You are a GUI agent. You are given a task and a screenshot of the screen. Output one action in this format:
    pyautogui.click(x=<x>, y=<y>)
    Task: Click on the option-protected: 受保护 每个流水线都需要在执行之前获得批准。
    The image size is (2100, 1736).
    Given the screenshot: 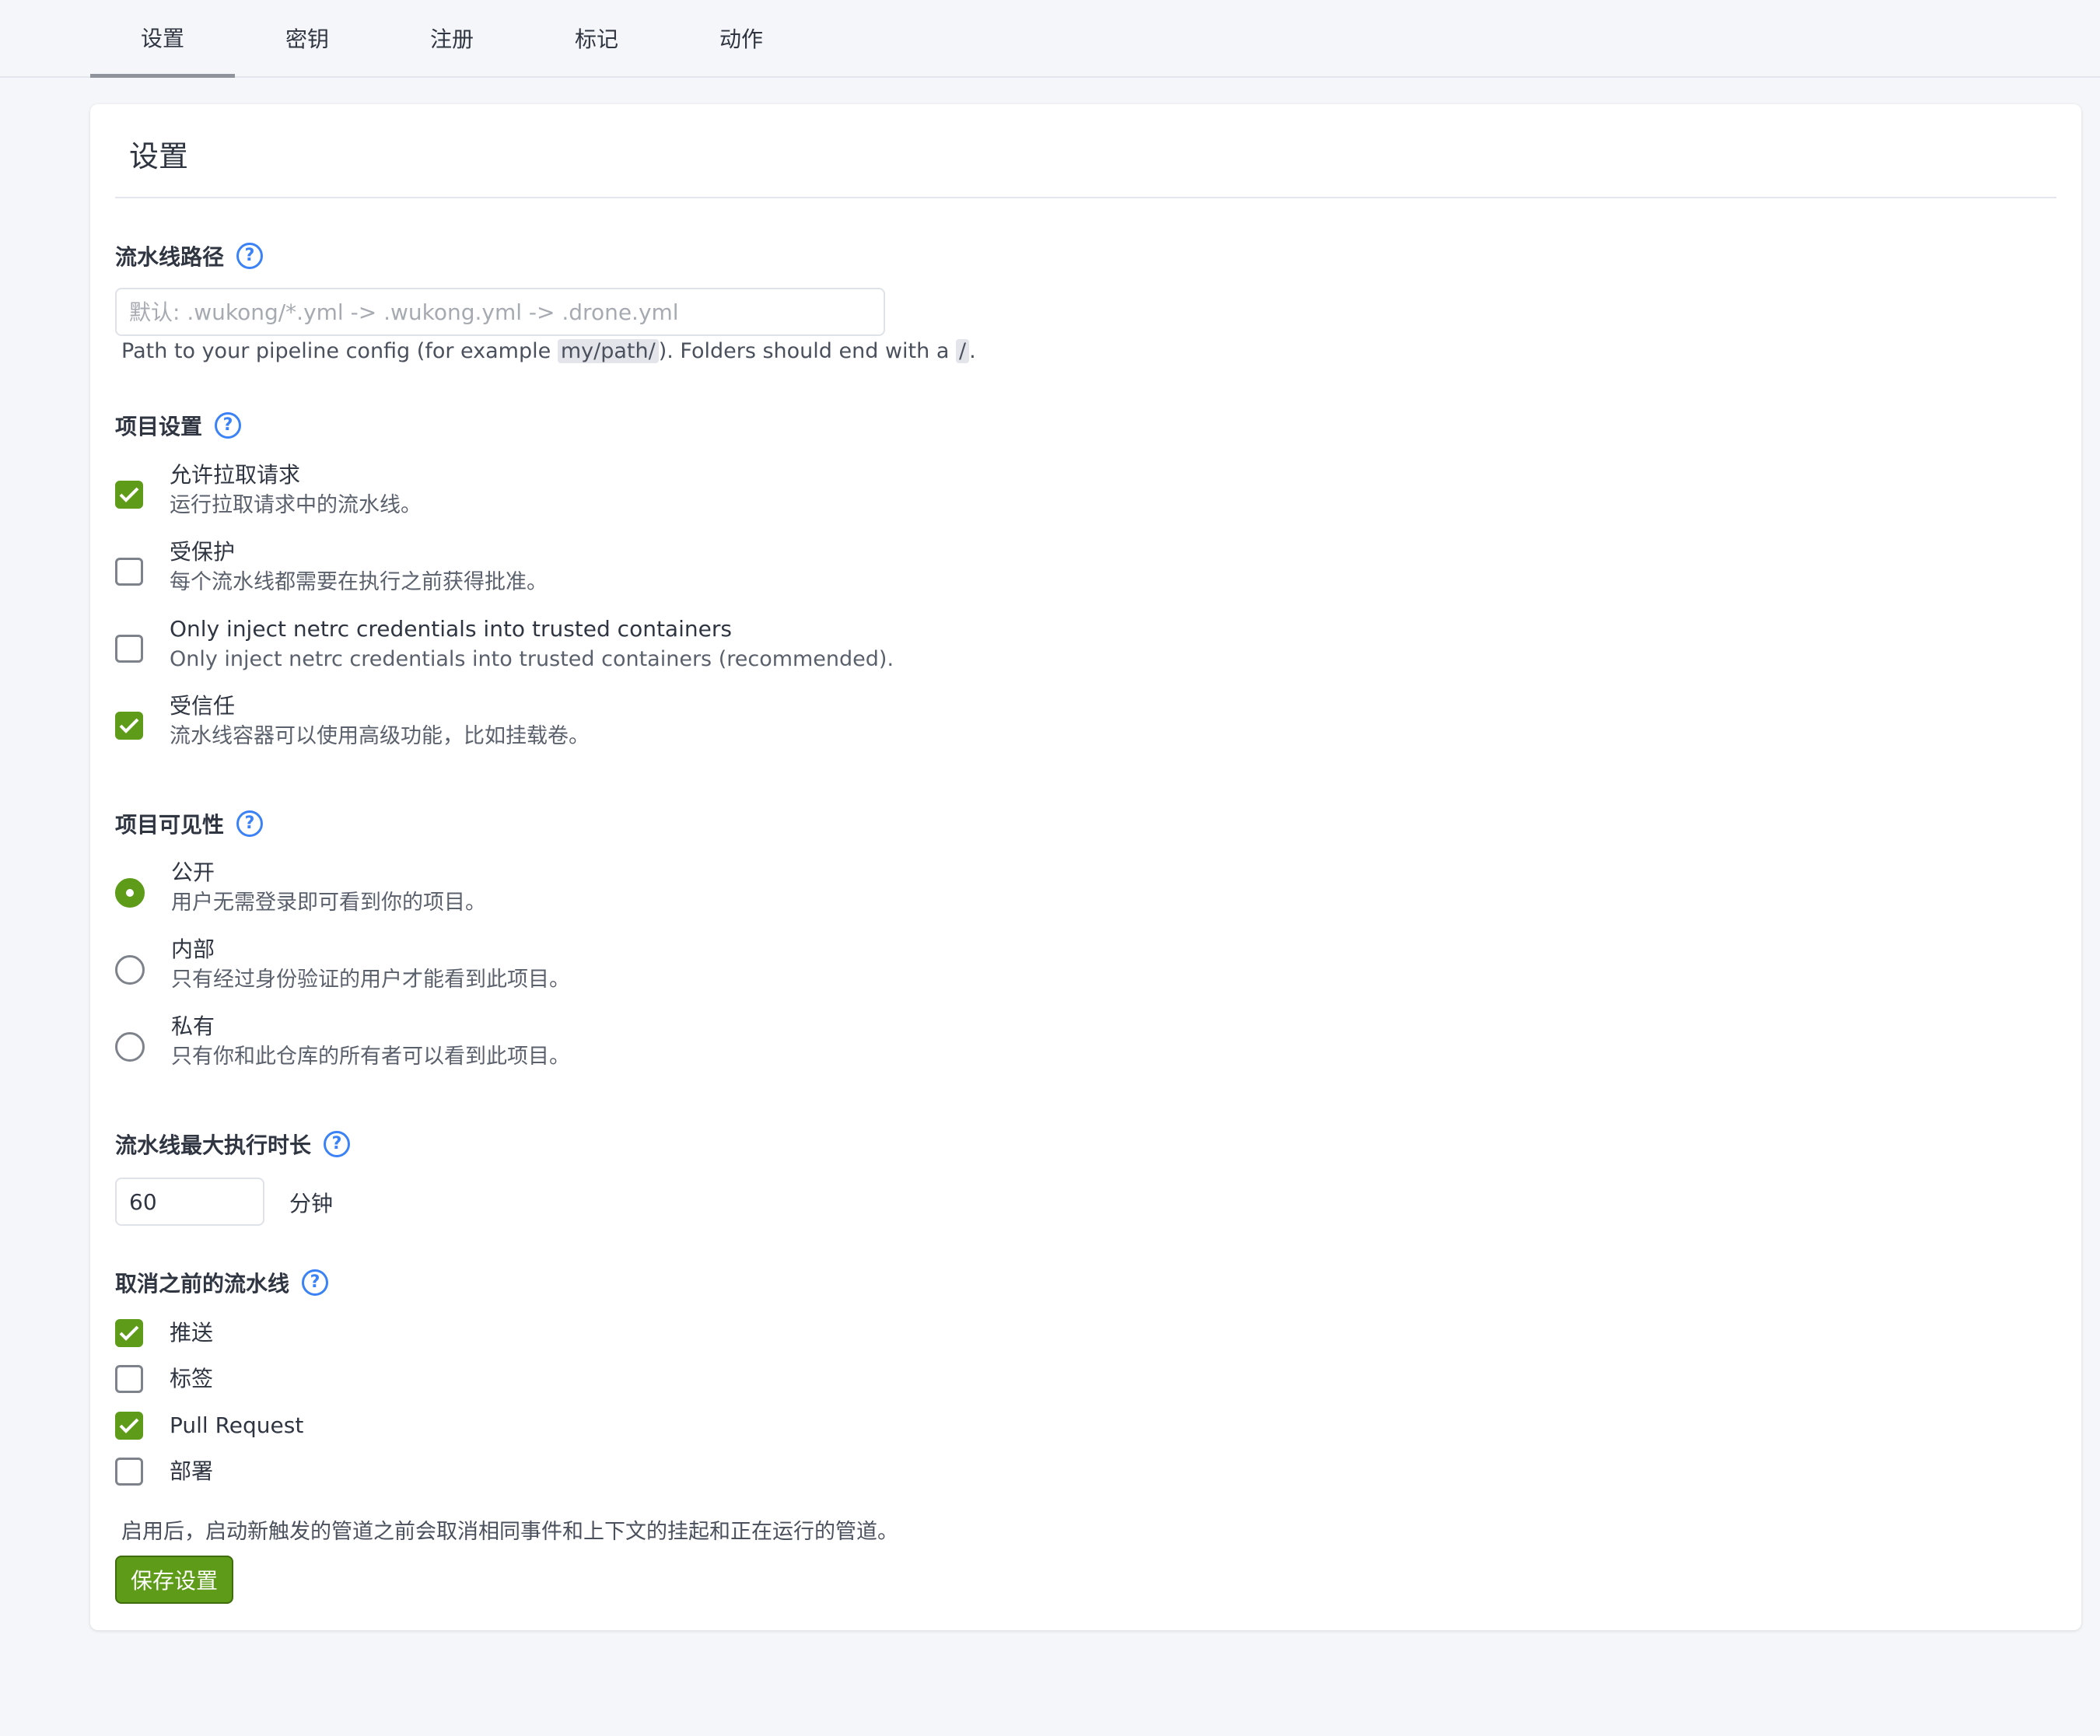 What is the action you would take?
    pyautogui.click(x=331, y=568)
    